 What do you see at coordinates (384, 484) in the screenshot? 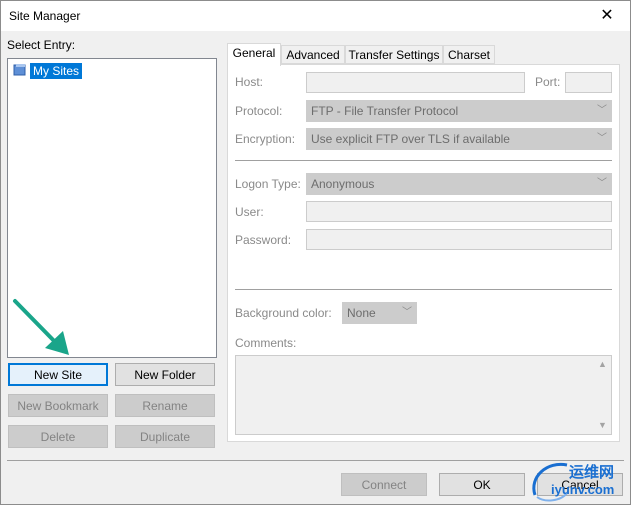
I see `connect-button: Connect` at bounding box center [384, 484].